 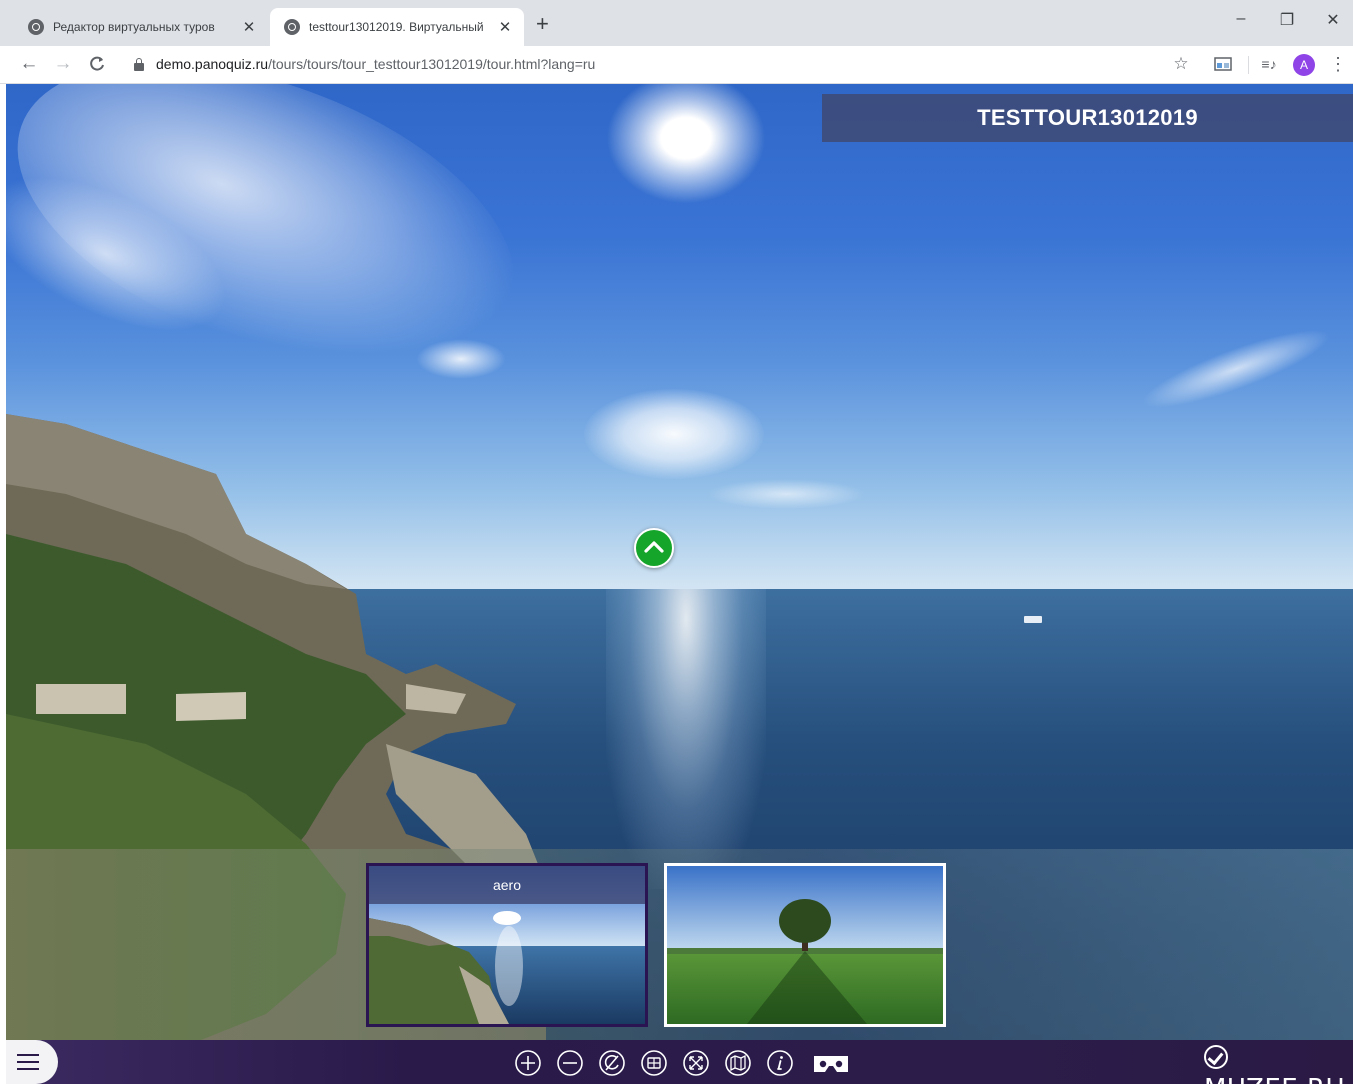 I want to click on tour-title: TESTTOUR13012019, so click(x=1087, y=117).